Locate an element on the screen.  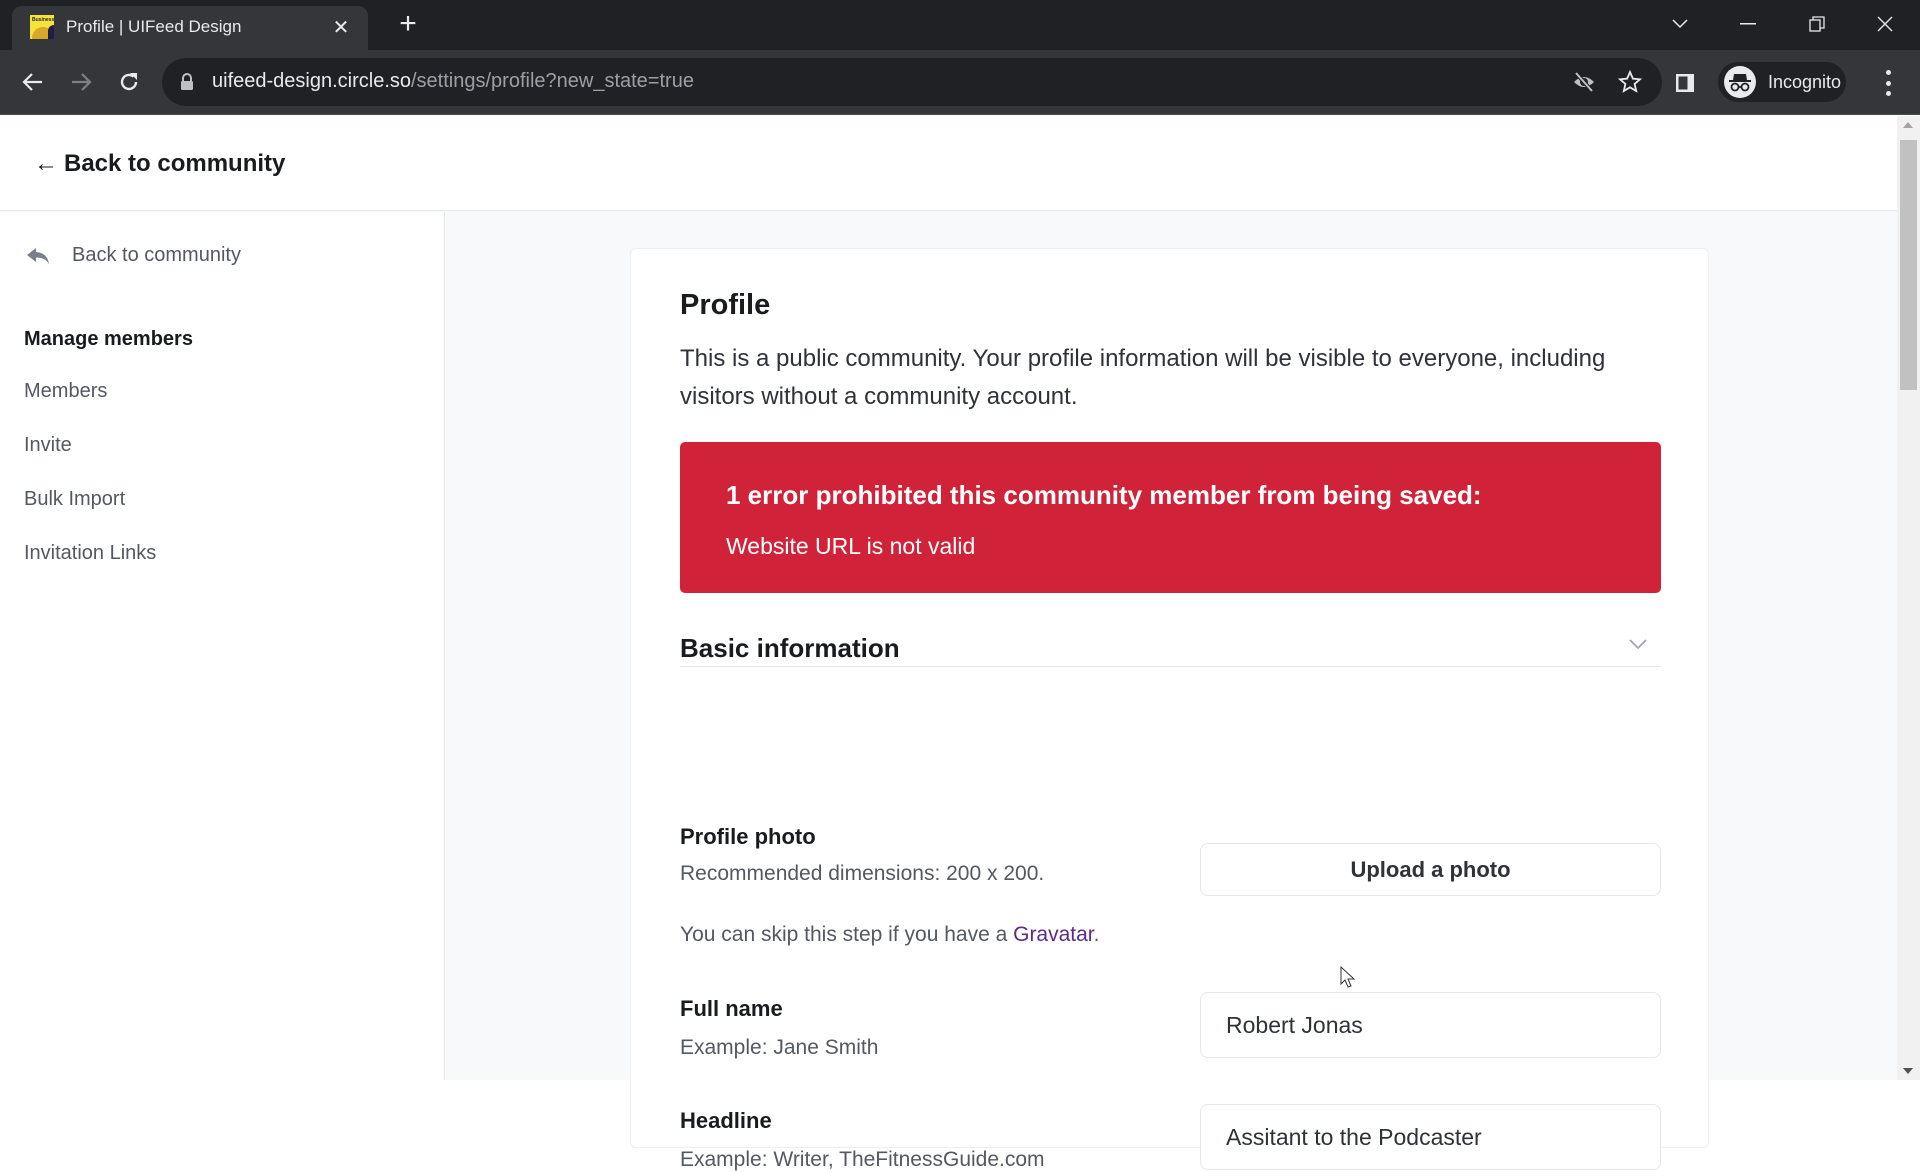
gravatar-help-suffix: . is located at coordinates (1096, 934).